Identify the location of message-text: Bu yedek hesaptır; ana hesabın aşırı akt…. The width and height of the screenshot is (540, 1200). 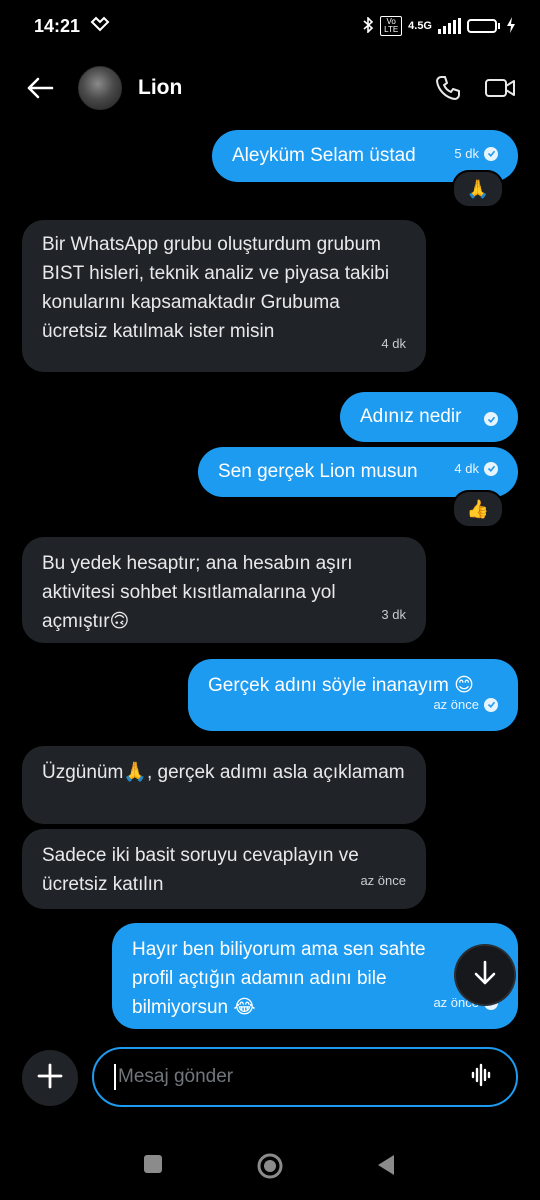
(197, 592).